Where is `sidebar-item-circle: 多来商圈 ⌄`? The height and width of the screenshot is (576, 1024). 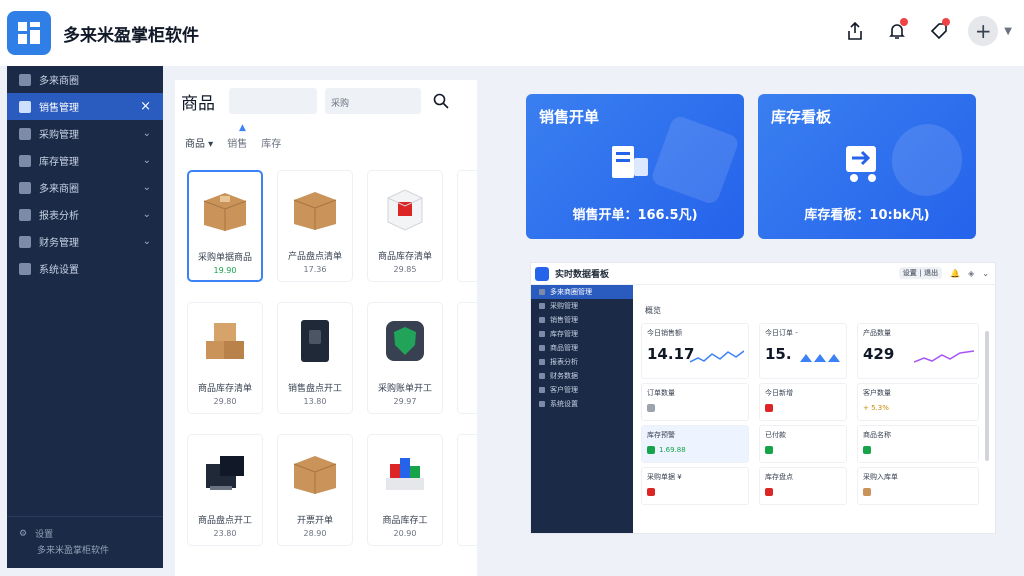
sidebar-item-circle: 多来商圈 ⌄ is located at coordinates (85, 187).